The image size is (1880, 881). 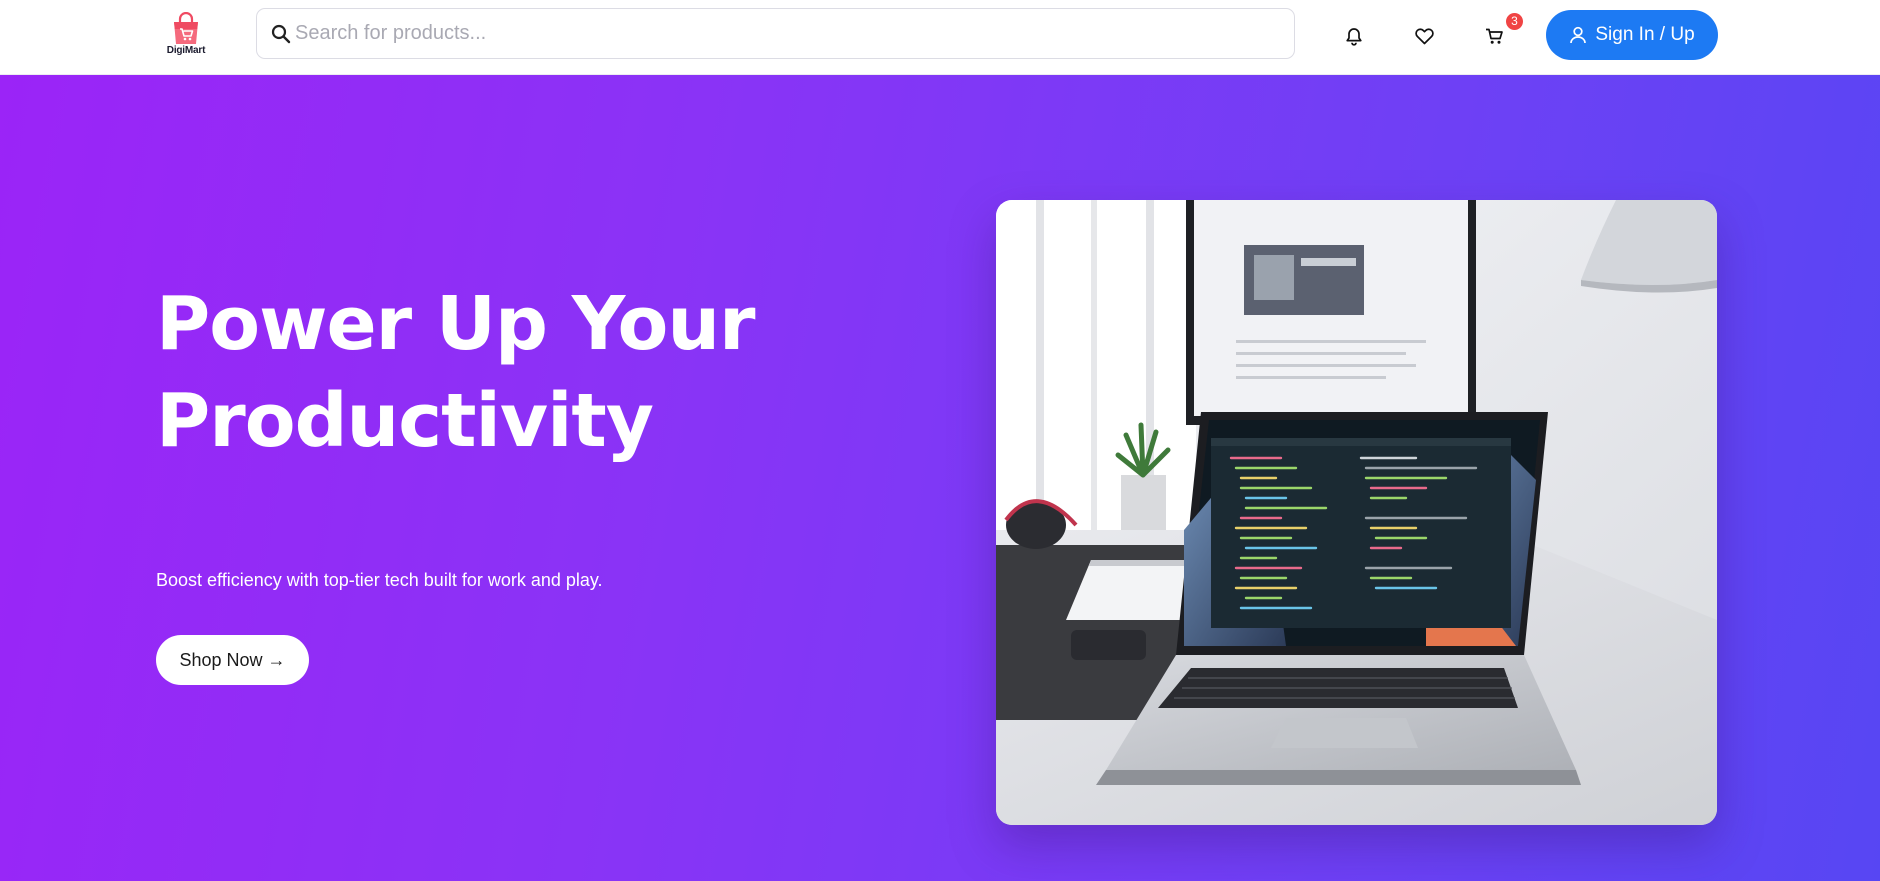 What do you see at coordinates (405, 421) in the screenshot?
I see `hero-title-line-2: Productivity` at bounding box center [405, 421].